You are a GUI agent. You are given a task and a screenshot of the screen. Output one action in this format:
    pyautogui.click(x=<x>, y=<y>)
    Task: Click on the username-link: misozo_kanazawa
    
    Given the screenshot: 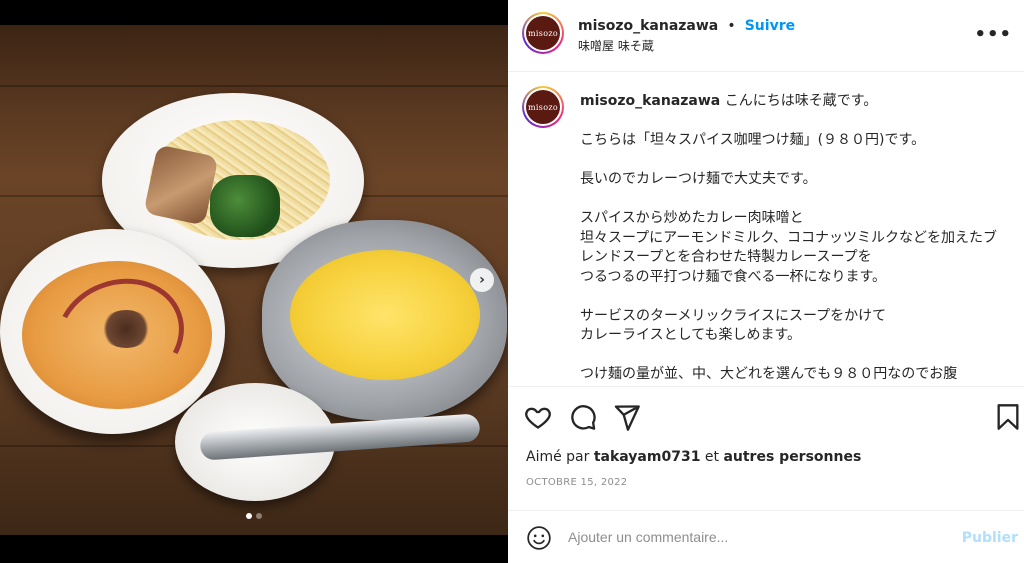 What is the action you would take?
    pyautogui.click(x=648, y=26)
    